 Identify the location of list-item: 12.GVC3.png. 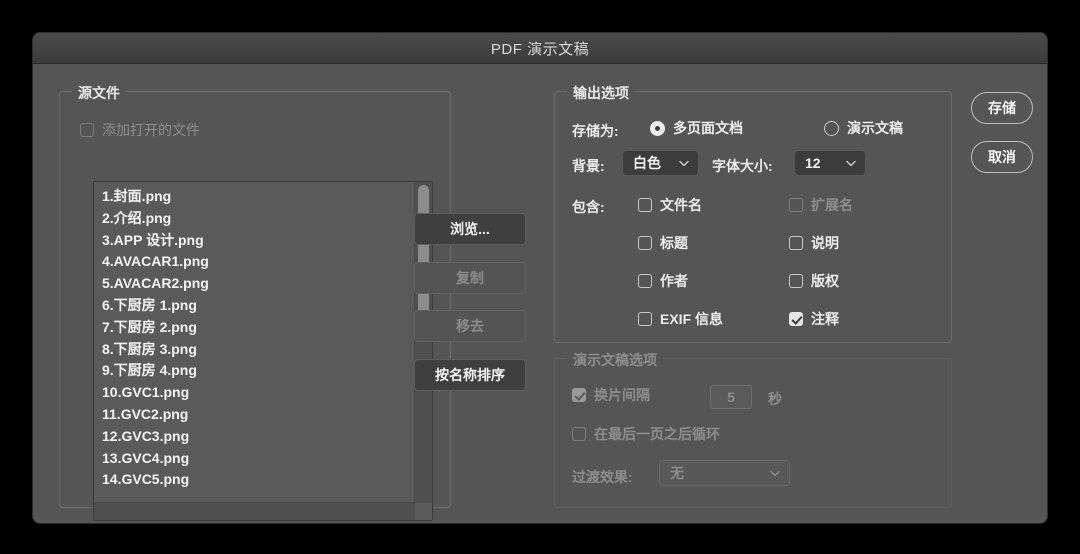
(254, 437).